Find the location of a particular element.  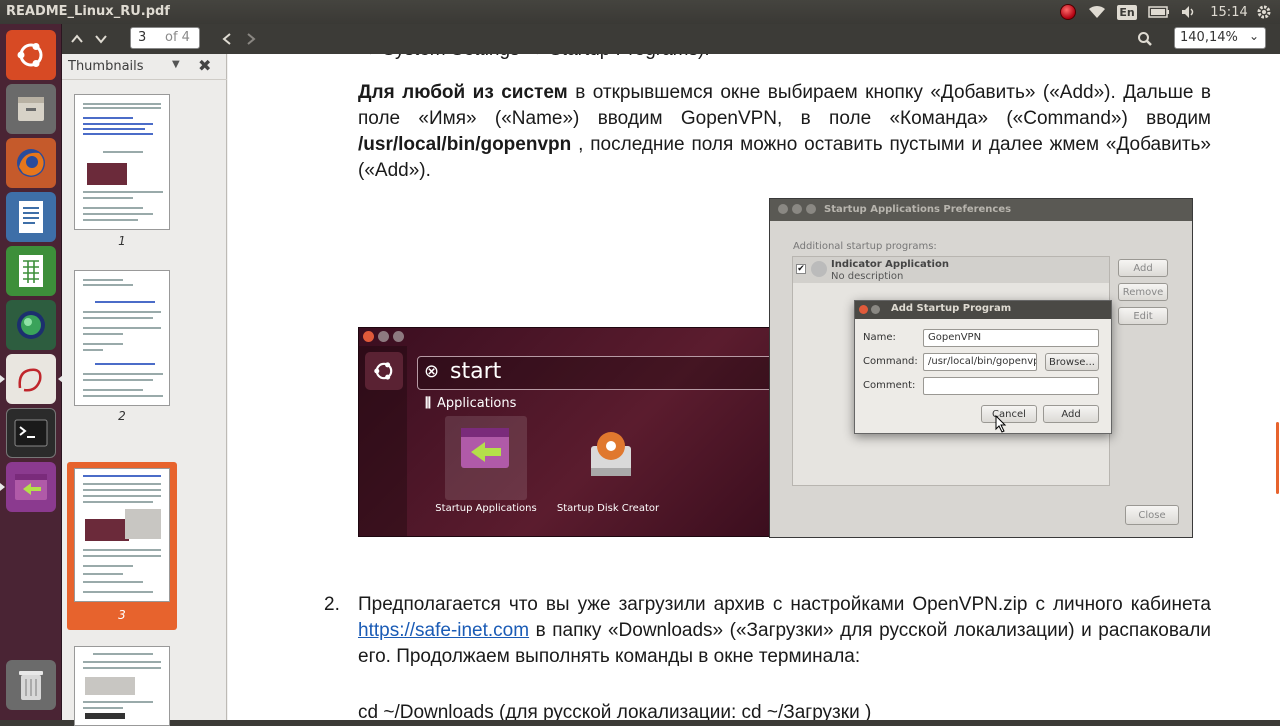

system-menu-icon is located at coordinates (1264, 12).